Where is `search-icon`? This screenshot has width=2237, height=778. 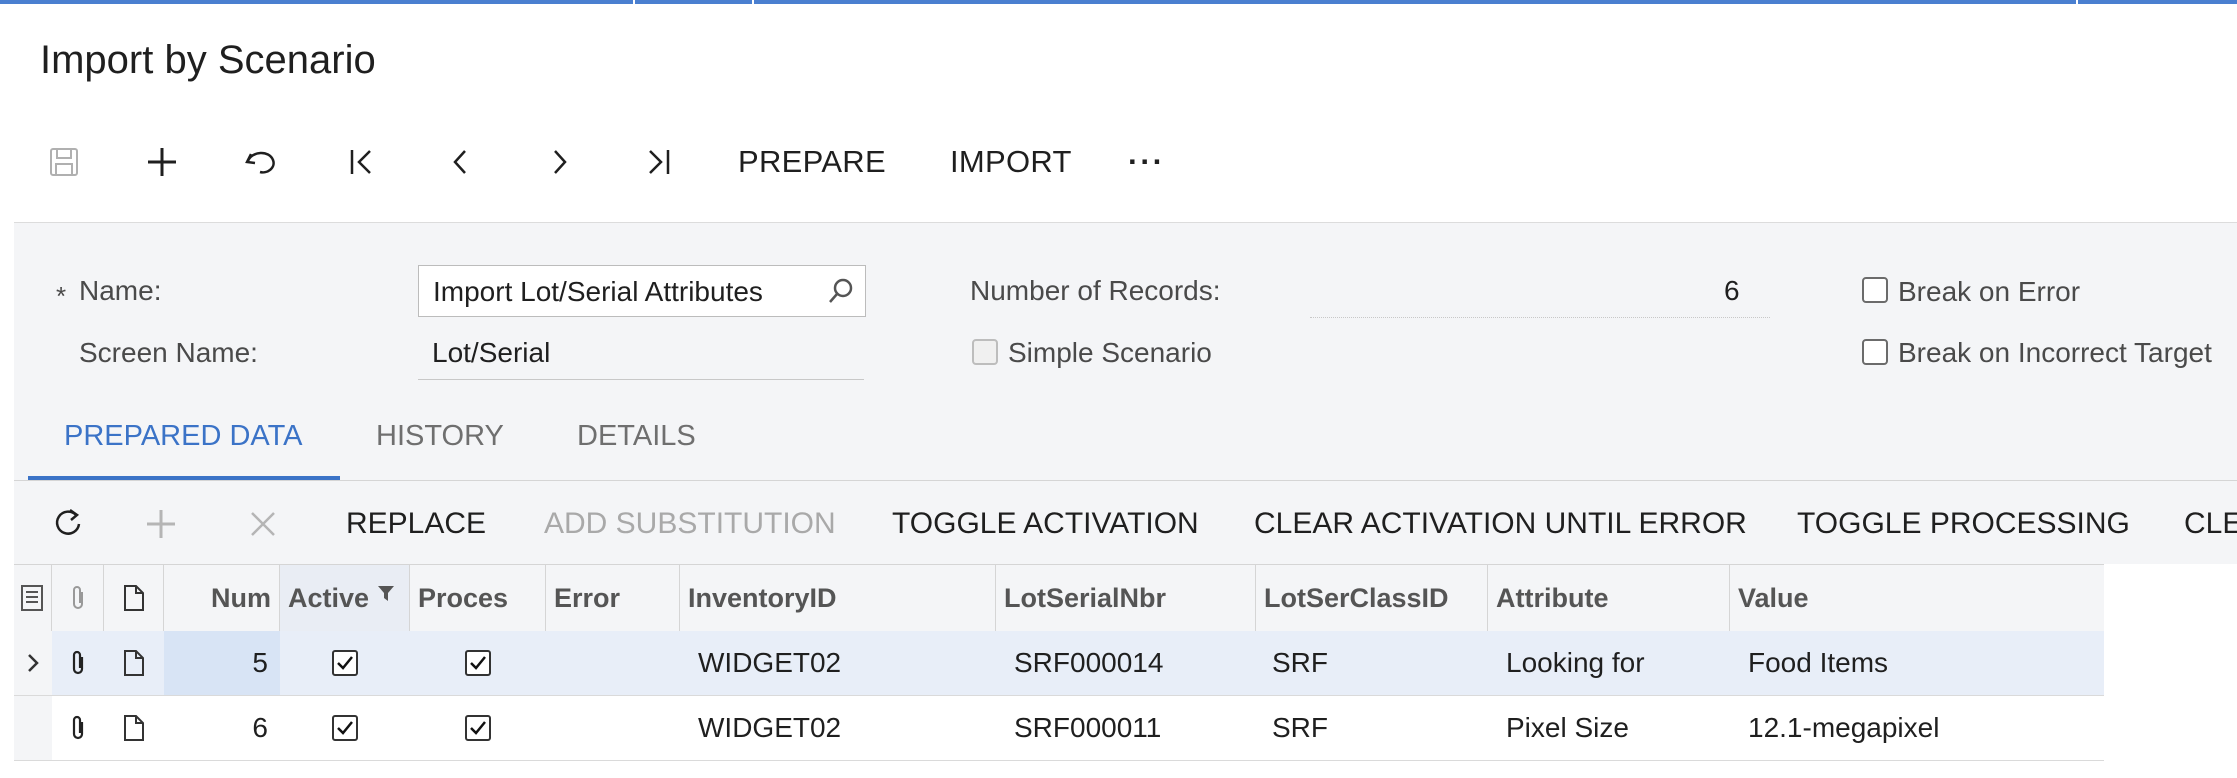
search-icon is located at coordinates (841, 293).